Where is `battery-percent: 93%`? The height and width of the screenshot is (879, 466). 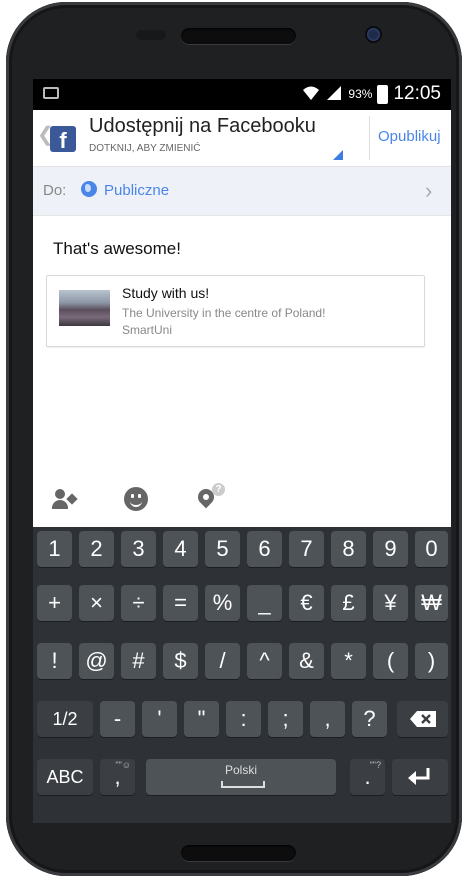 battery-percent: 93% is located at coordinates (360, 94).